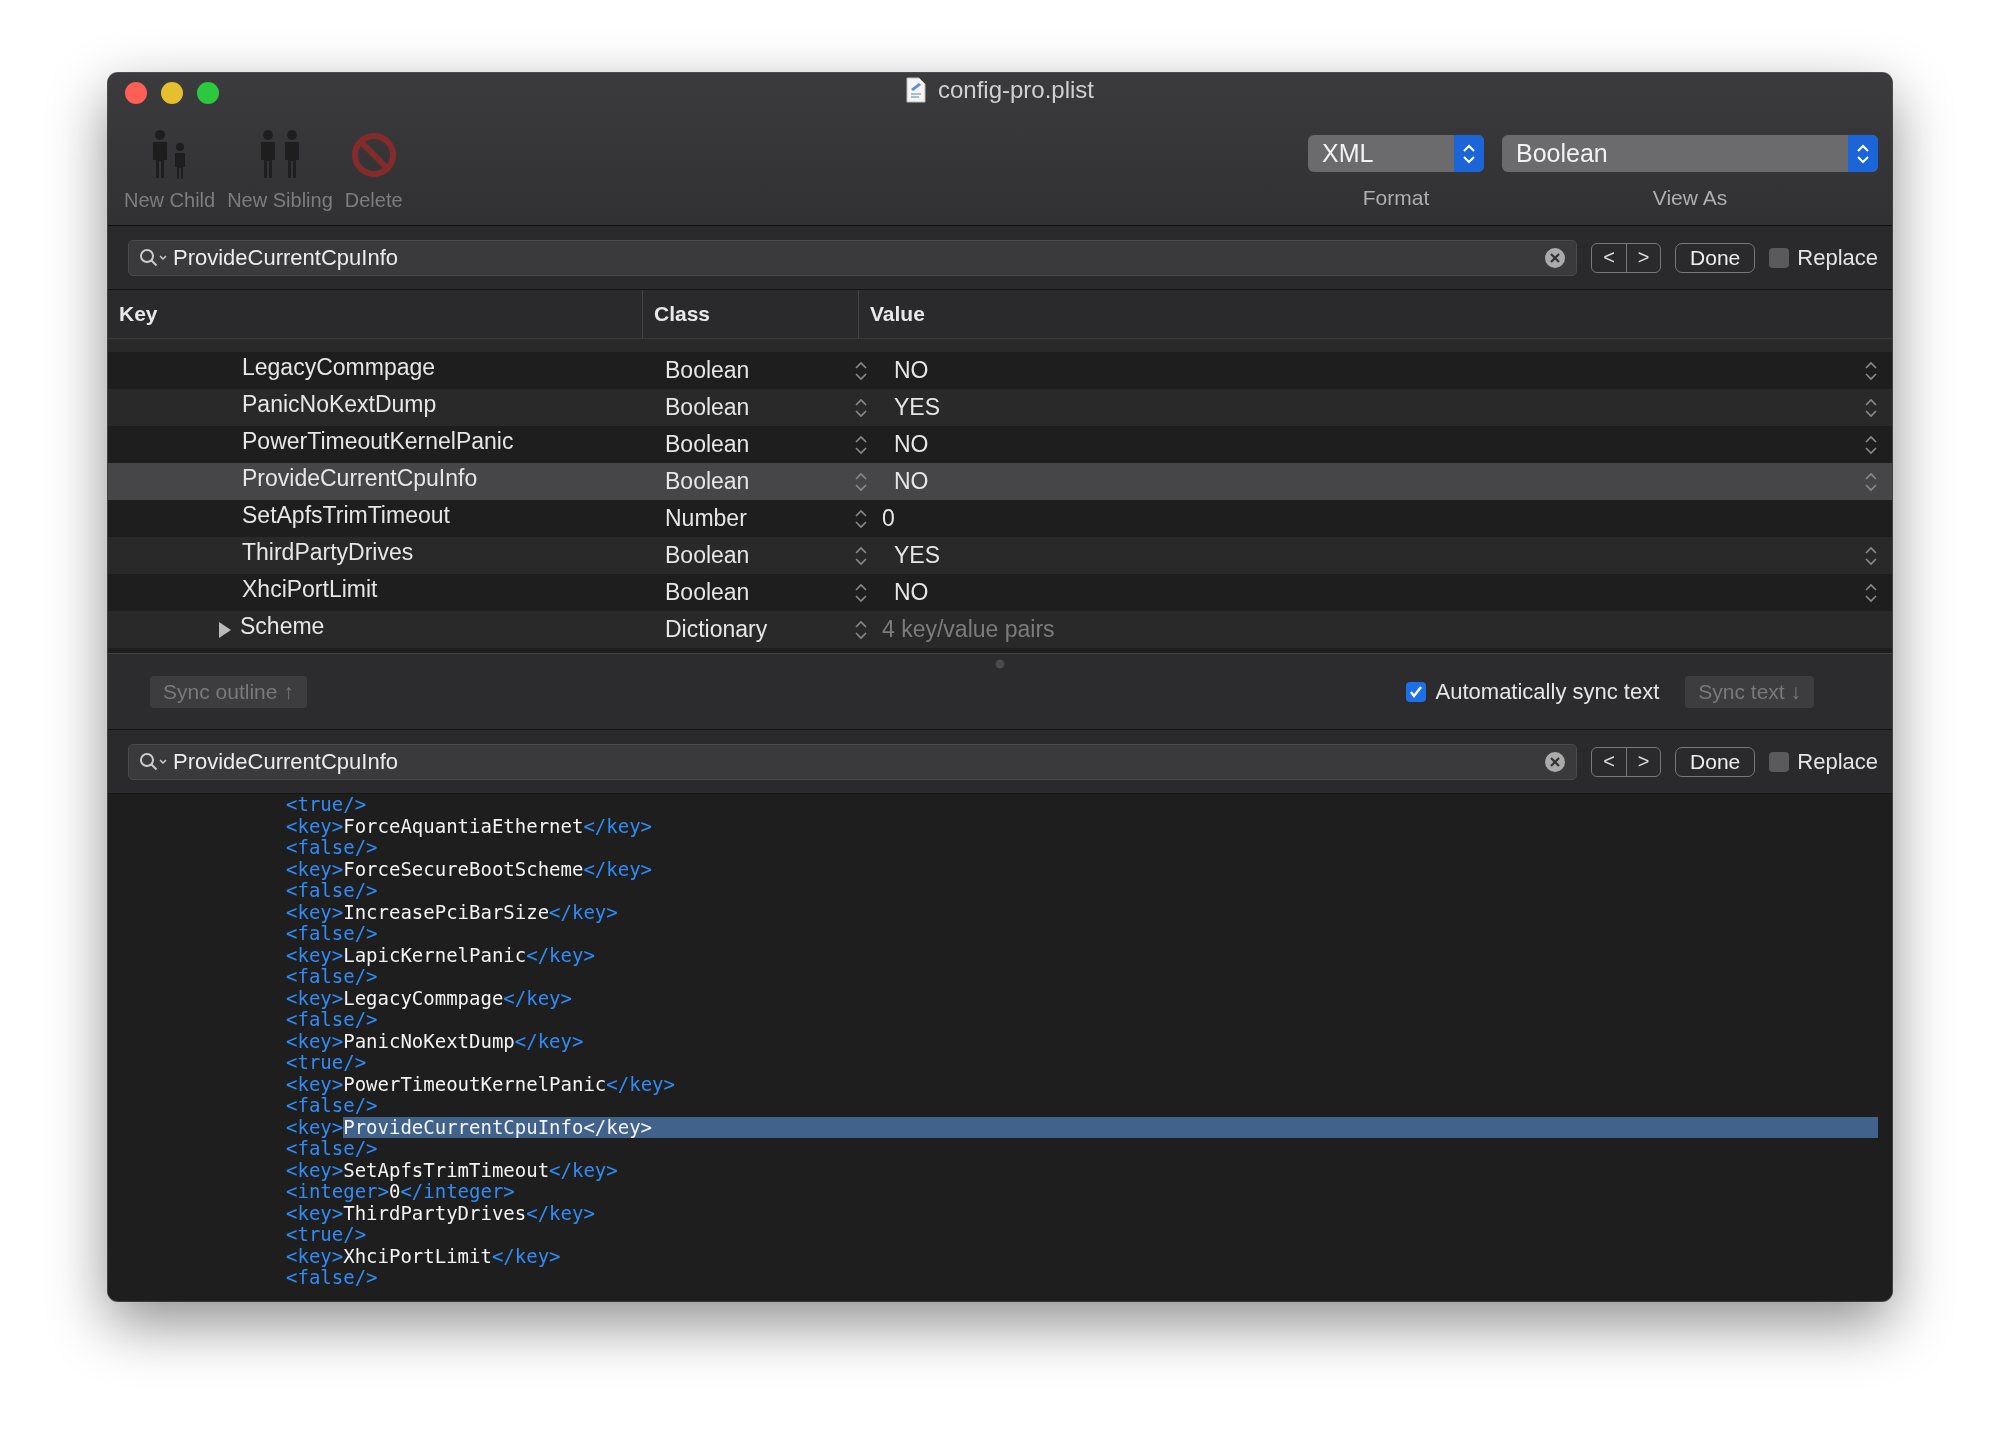 The height and width of the screenshot is (1445, 2000). I want to click on popup-button: XML, so click(1396, 153).